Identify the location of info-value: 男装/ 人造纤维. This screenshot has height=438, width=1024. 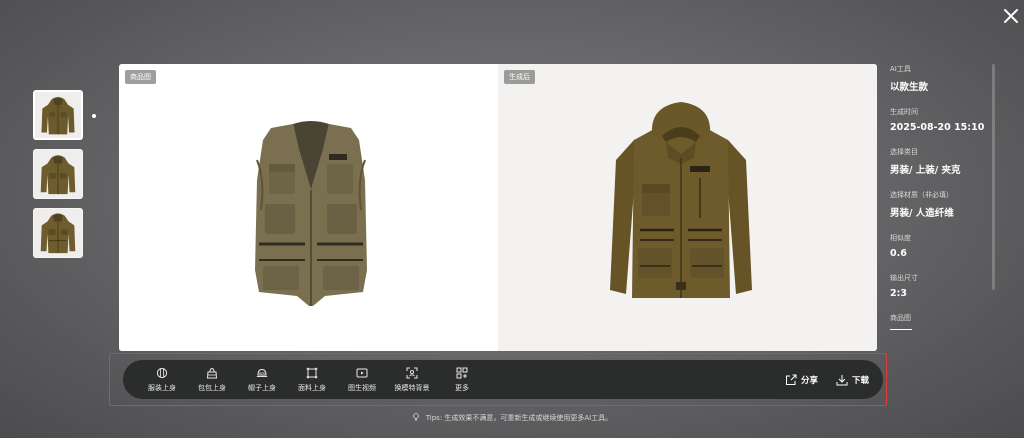
(922, 213).